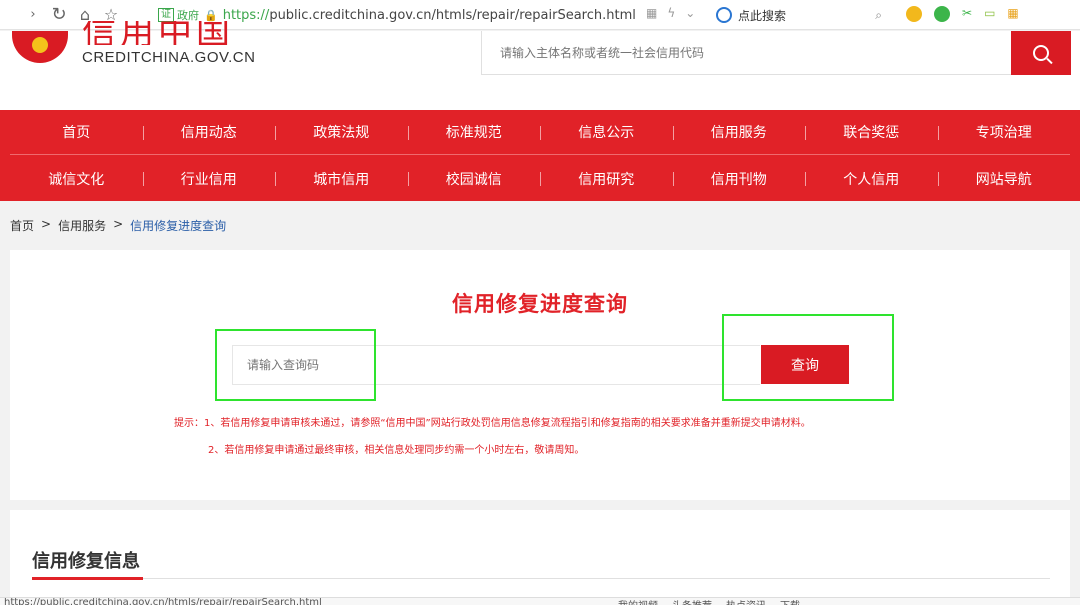  I want to click on qr-icon: ▦, so click(651, 13).